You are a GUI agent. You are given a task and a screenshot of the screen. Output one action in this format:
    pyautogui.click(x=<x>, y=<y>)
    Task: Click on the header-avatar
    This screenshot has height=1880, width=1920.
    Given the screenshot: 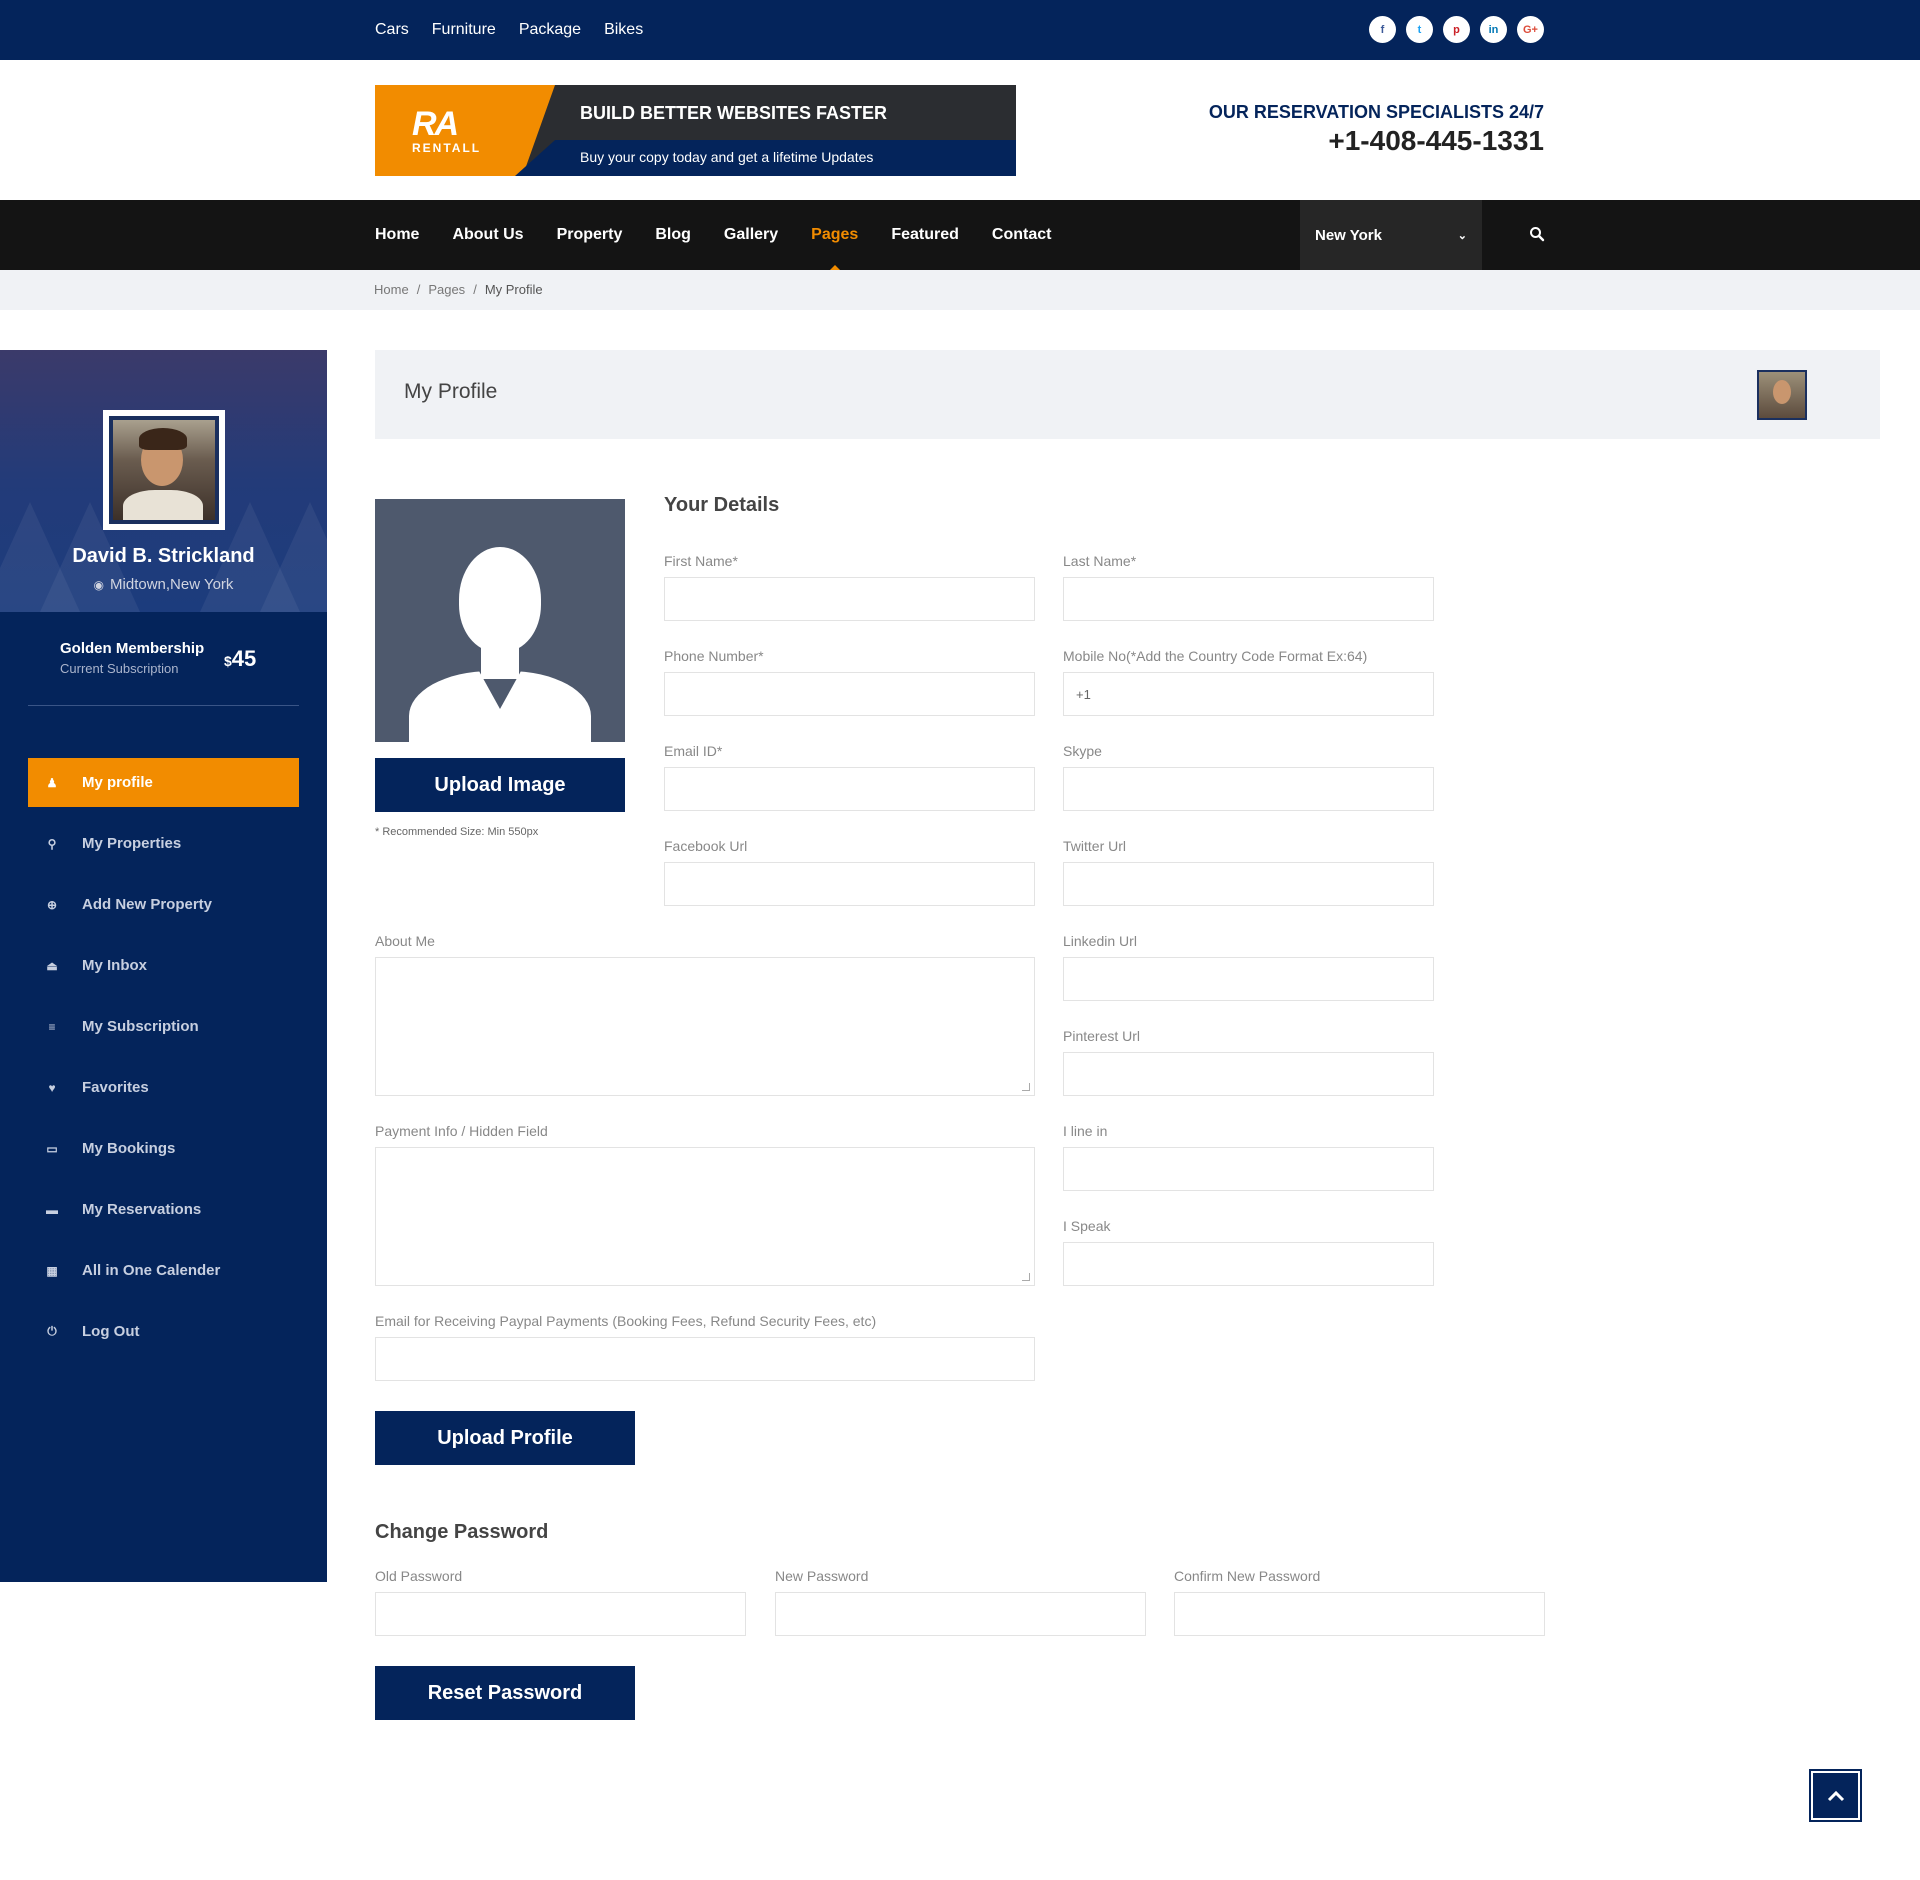 What is the action you would take?
    pyautogui.click(x=1782, y=395)
    